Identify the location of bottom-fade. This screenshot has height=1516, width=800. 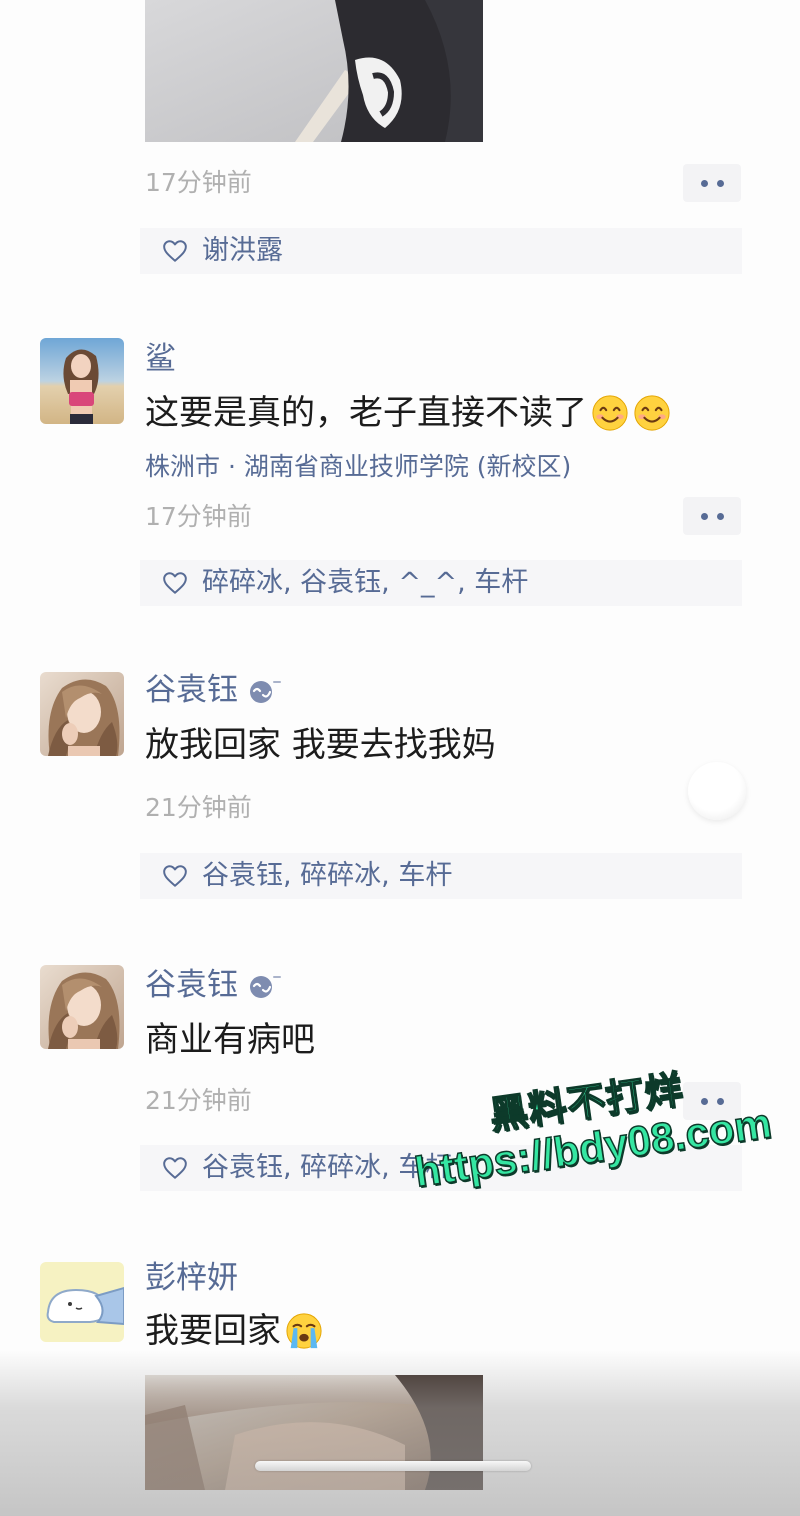
(400, 1433).